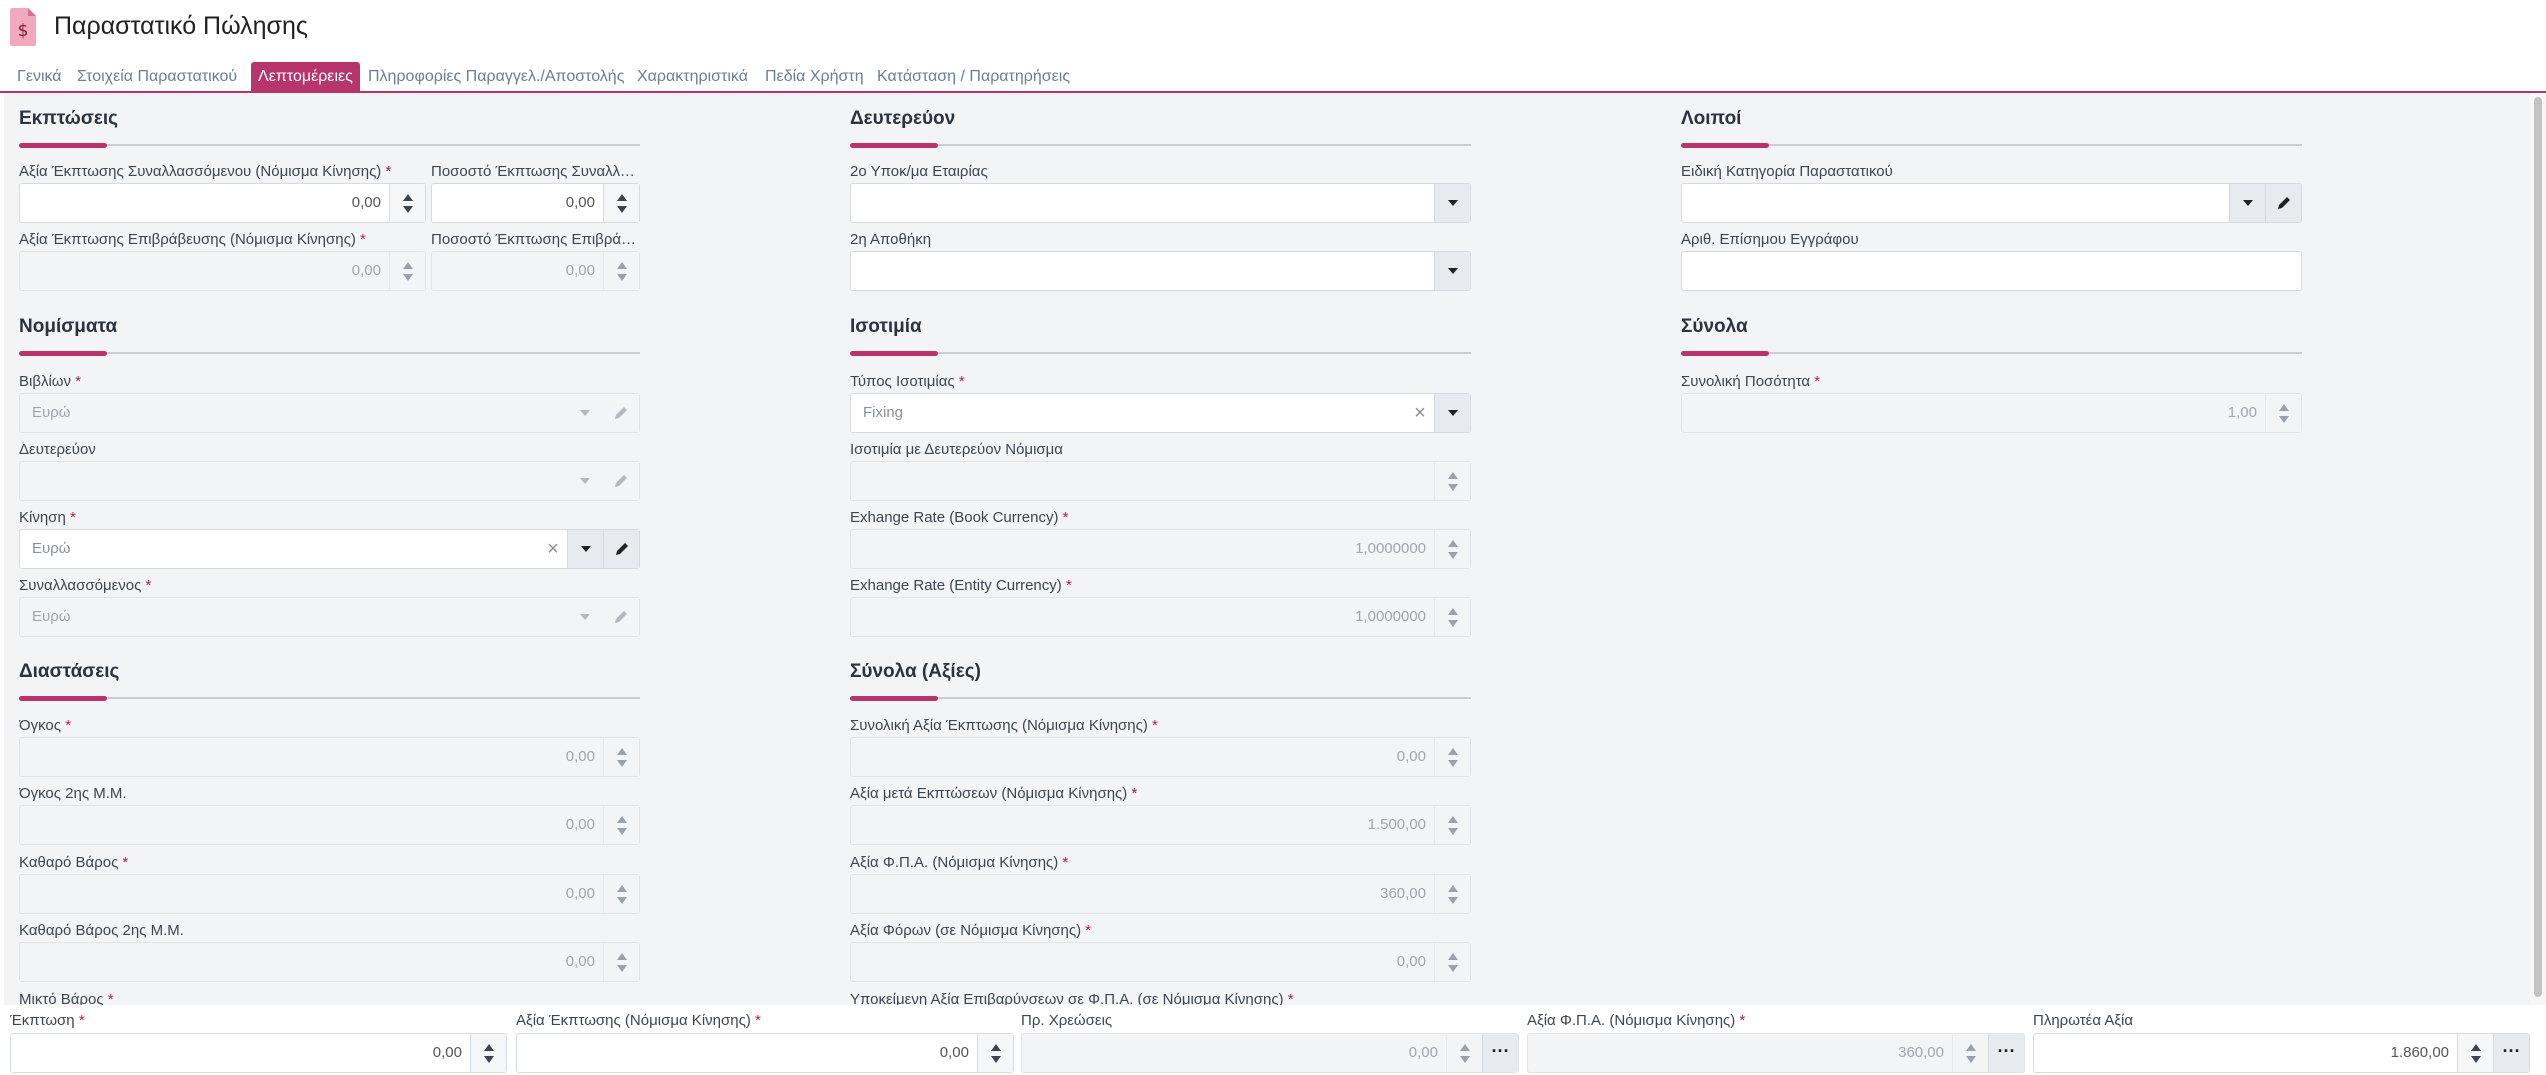 The width and height of the screenshot is (2546, 1075). I want to click on special-document-category-select, so click(1991, 203).